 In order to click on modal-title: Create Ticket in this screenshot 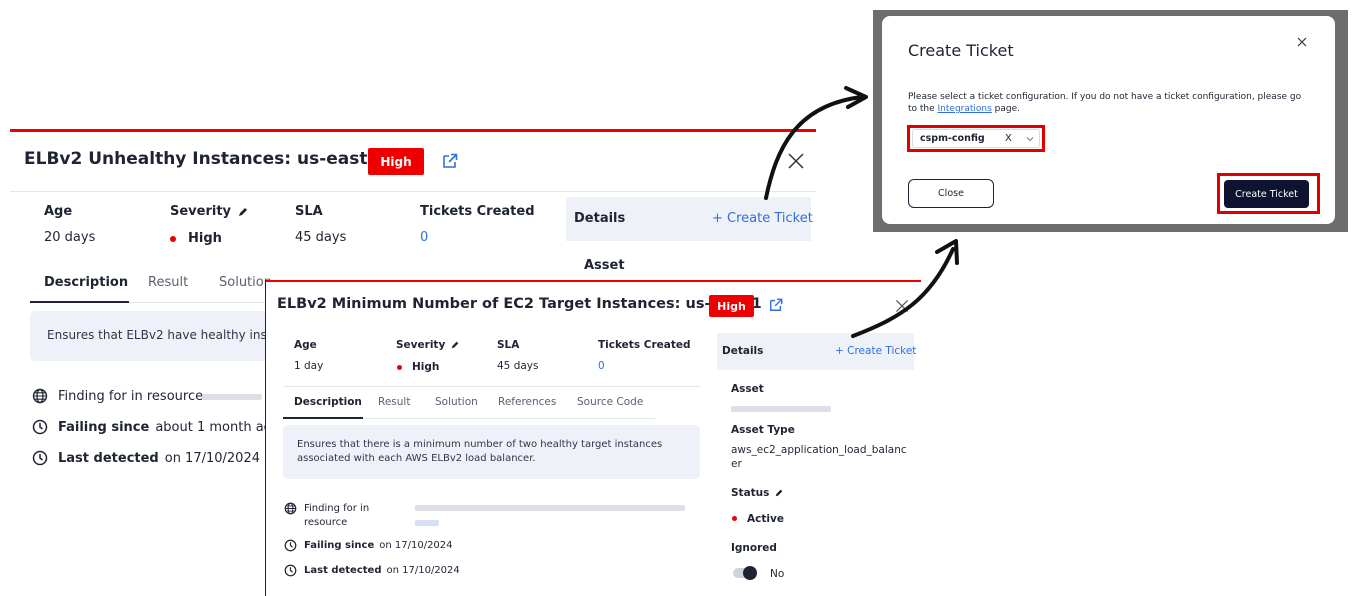, I will do `click(961, 50)`.